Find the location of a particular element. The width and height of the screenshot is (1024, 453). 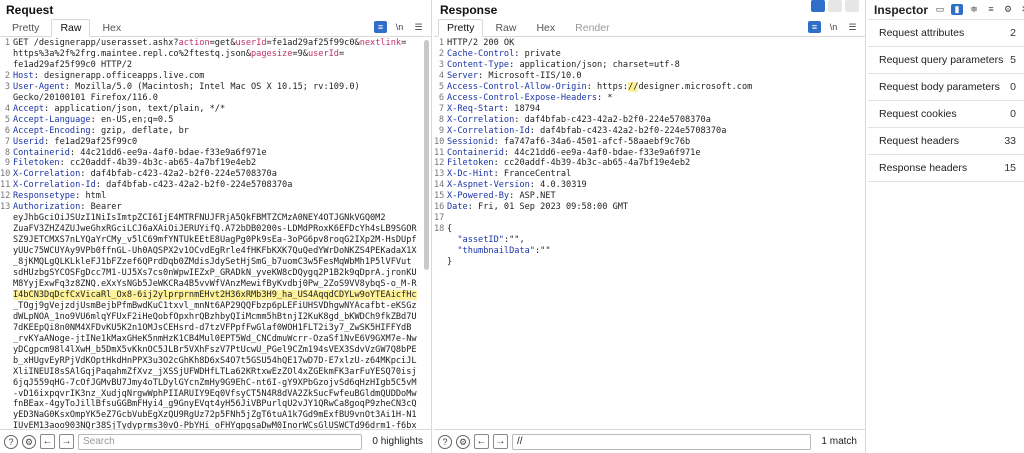

code-text: =fe1ad29af25f99c0& is located at coordinates (313, 43).